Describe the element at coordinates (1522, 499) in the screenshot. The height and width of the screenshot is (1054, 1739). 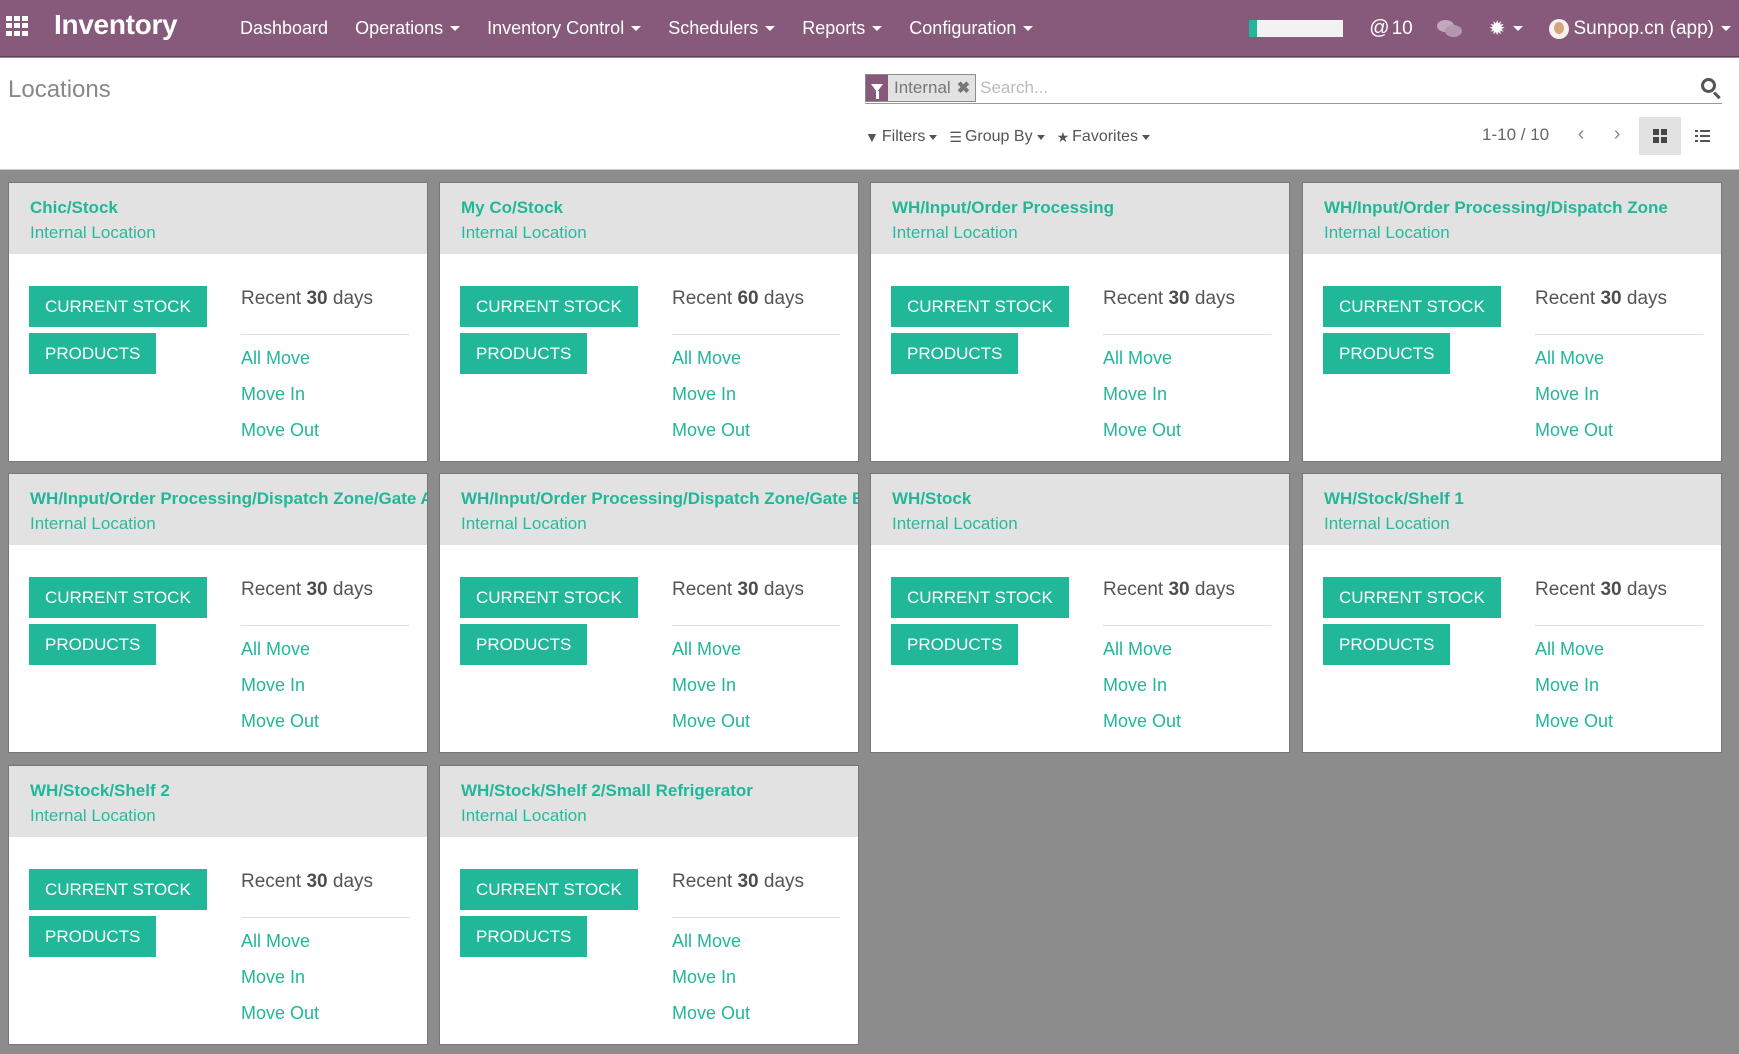
I see `location-name: WH/Stock/Shelf 1` at that location.